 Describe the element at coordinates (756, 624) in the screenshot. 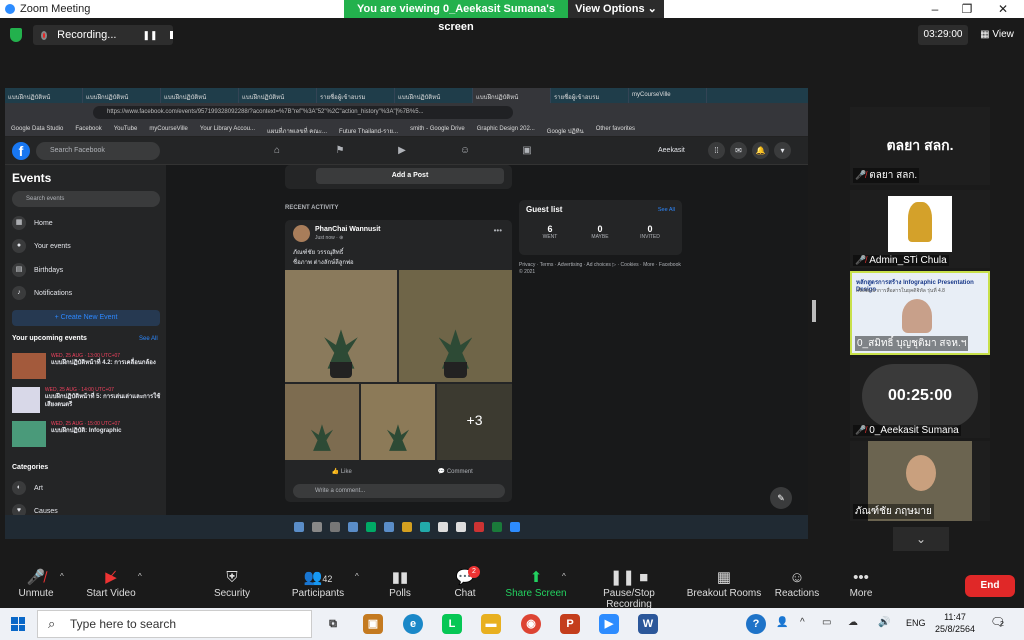

I see `help-icon: ?` at that location.